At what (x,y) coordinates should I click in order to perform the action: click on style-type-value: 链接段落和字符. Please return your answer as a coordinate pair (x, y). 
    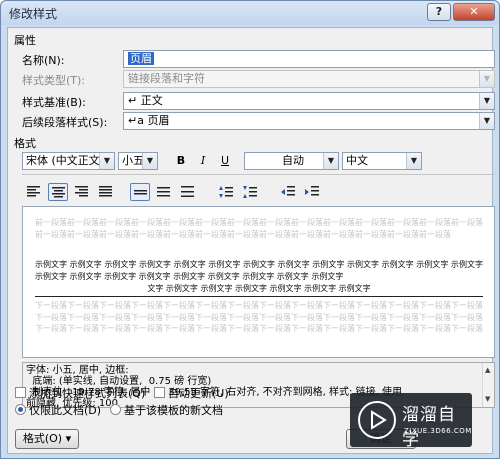
    Looking at the image, I should click on (166, 78).